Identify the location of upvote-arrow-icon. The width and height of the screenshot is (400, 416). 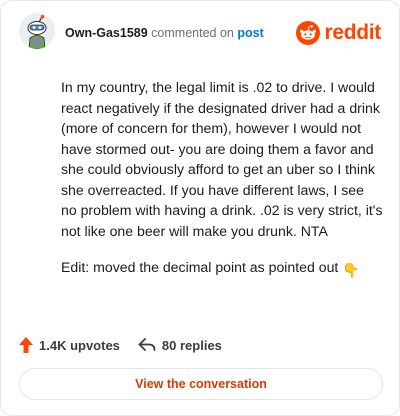
(26, 345).